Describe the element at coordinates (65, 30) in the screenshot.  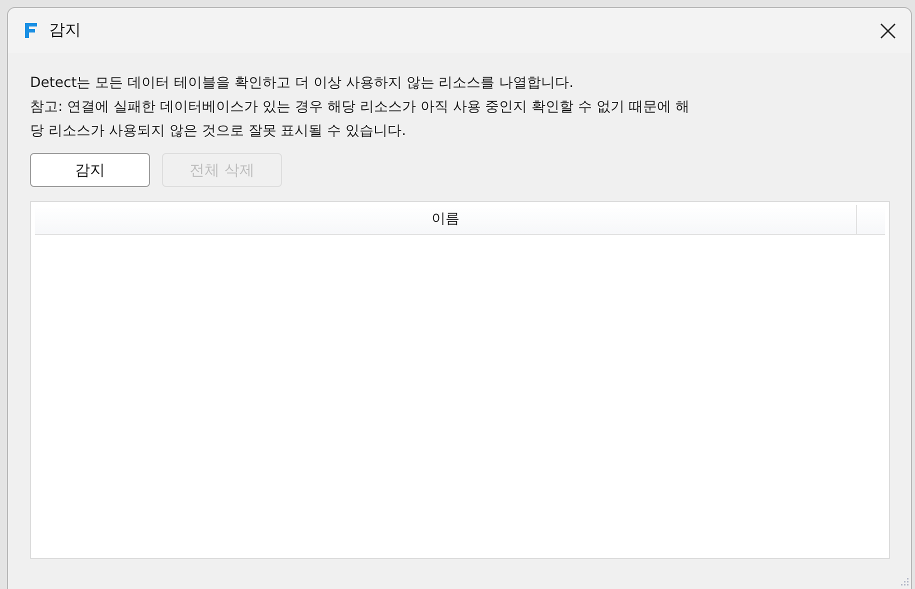
I see `window-title: 감지` at that location.